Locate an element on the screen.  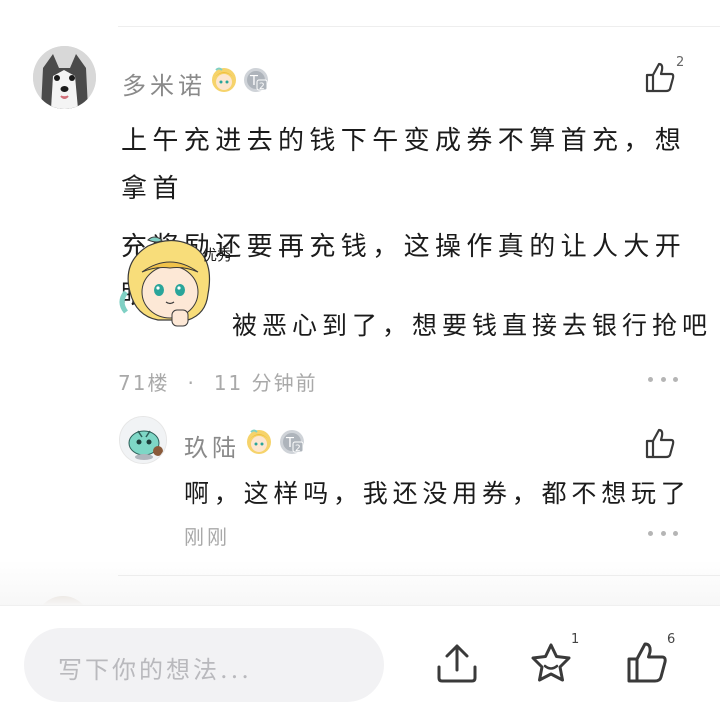
sticker-image: 优秀 is located at coordinates (174, 281).